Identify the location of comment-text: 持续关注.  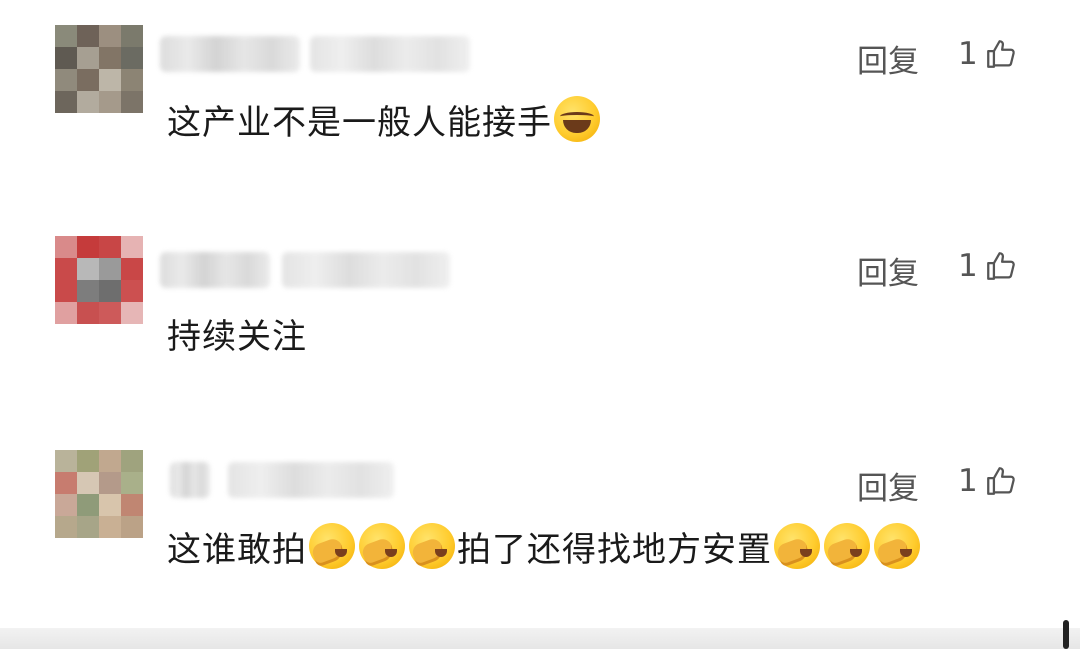
(237, 333).